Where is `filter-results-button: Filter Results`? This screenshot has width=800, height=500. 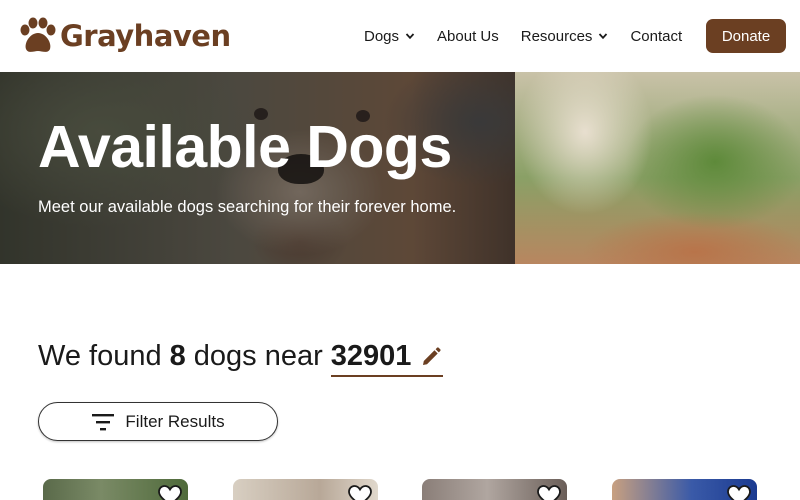 filter-results-button: Filter Results is located at coordinates (158, 421).